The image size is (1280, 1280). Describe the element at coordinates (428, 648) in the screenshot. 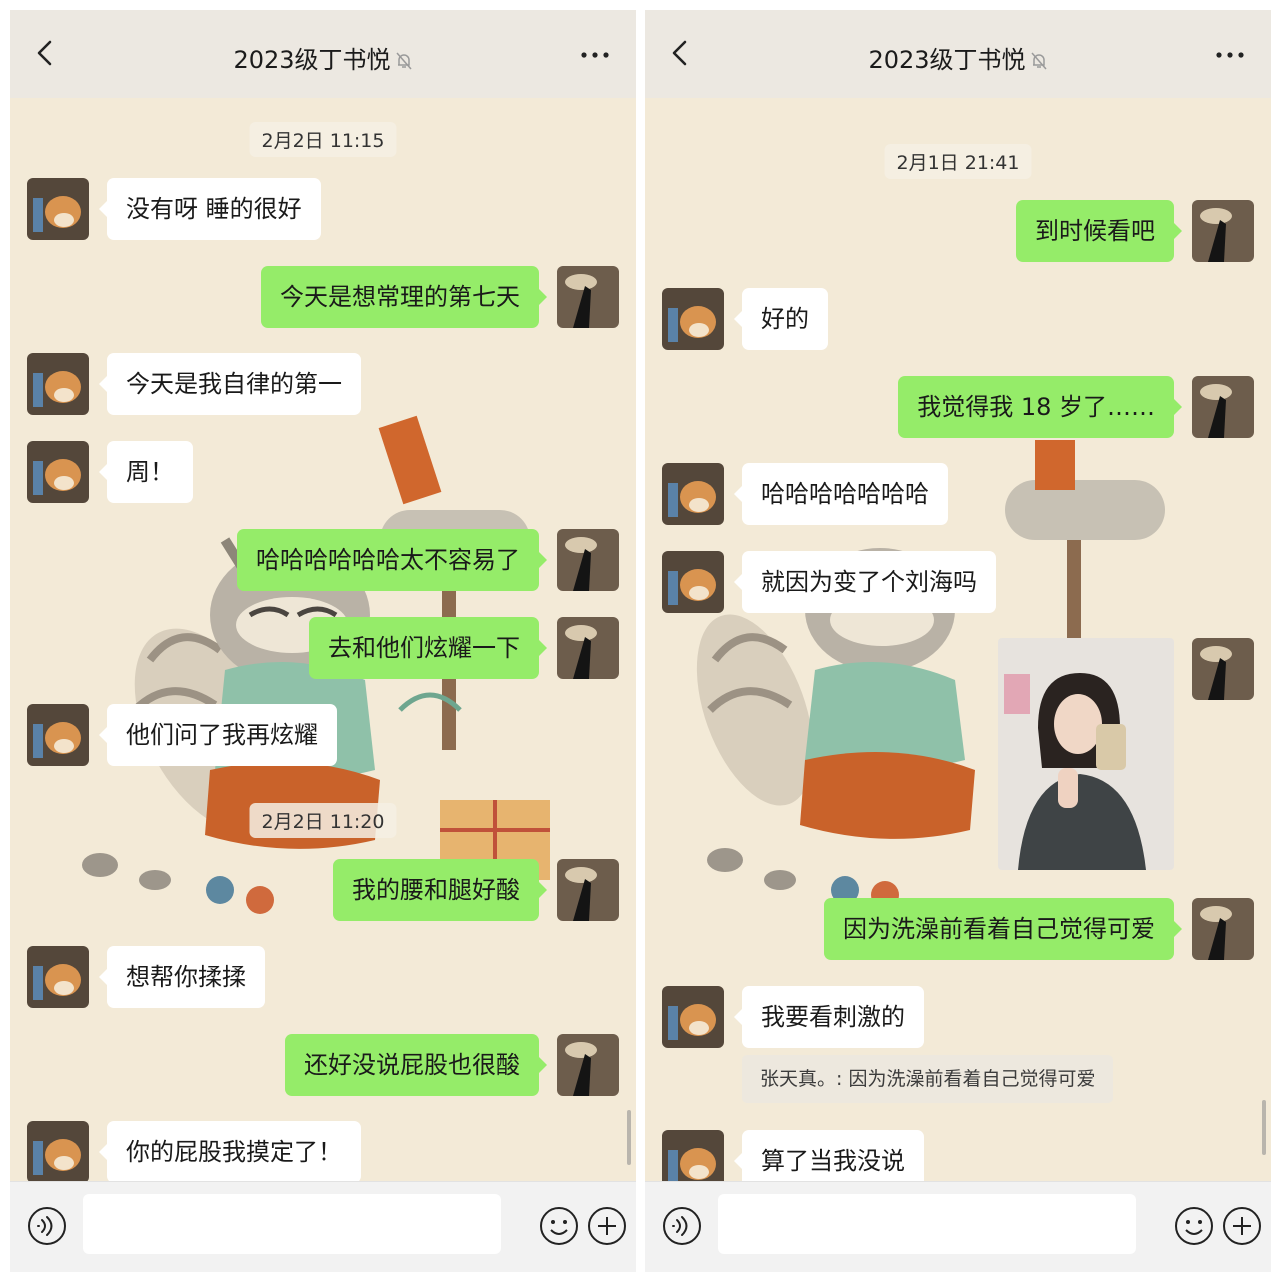

I see `message-bubble: 去和他们炫耀一下` at that location.